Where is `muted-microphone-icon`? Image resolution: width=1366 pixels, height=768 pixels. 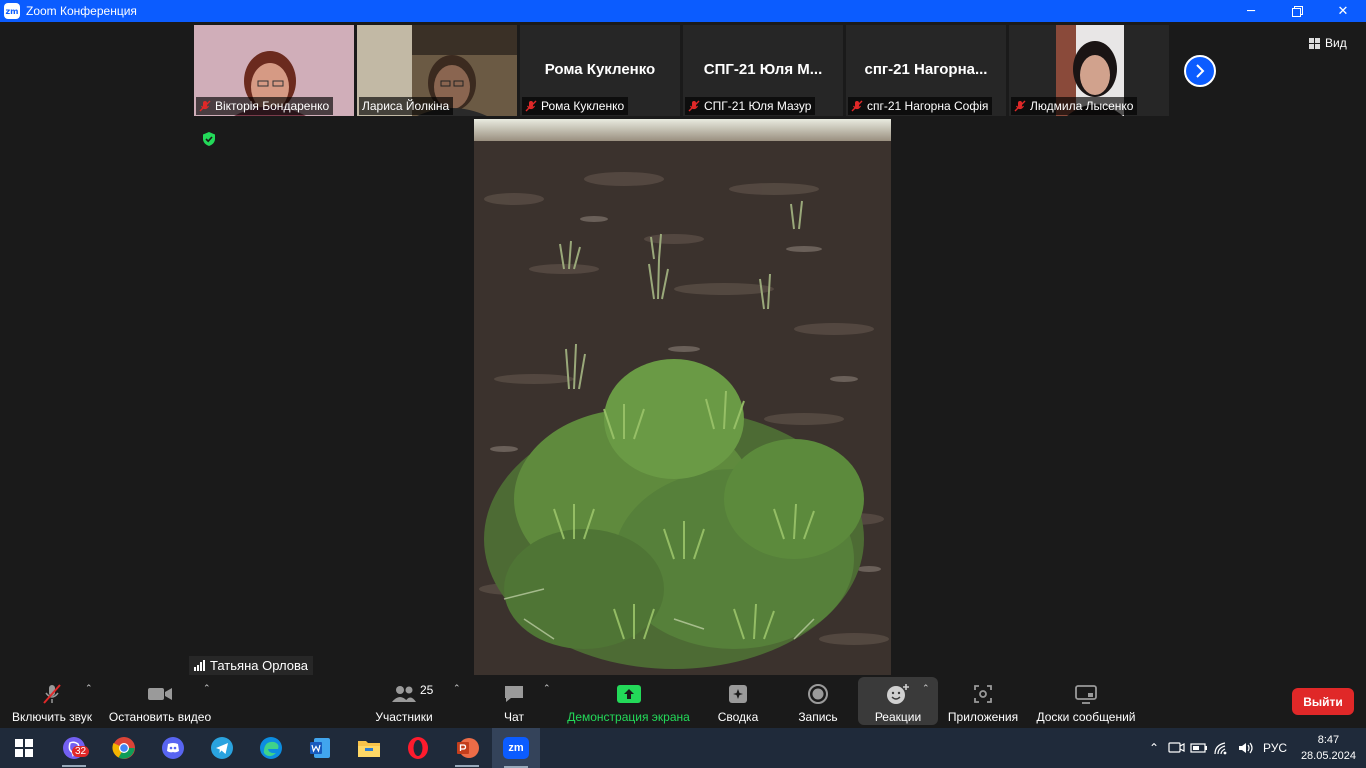 muted-microphone-icon is located at coordinates (52, 694).